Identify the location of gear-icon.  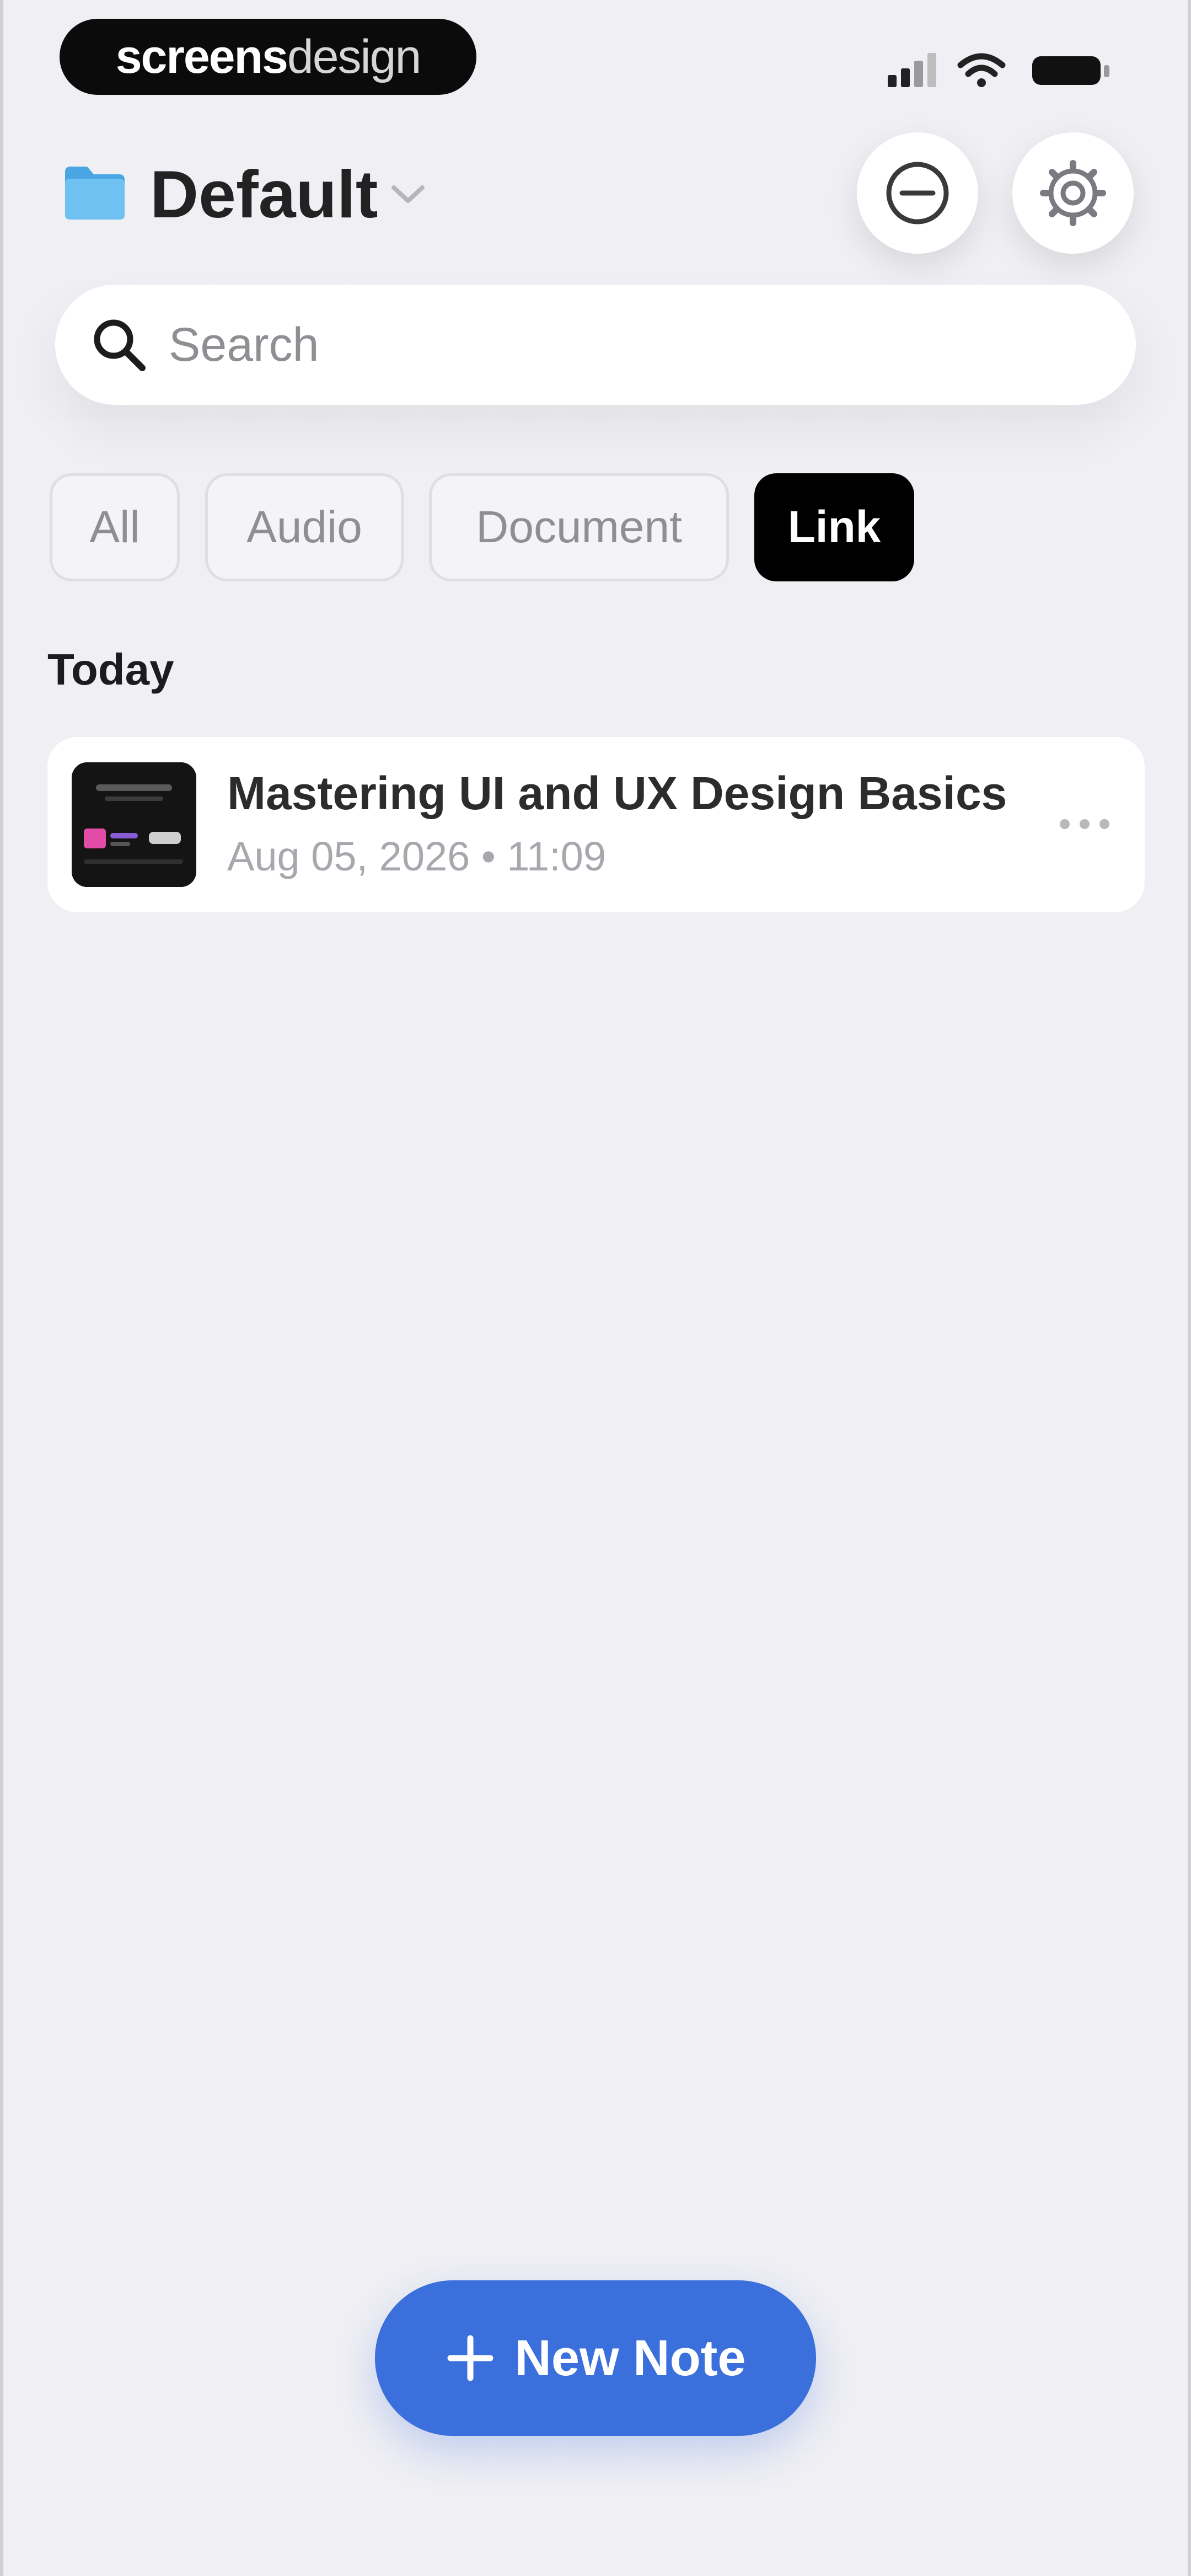
(1073, 193).